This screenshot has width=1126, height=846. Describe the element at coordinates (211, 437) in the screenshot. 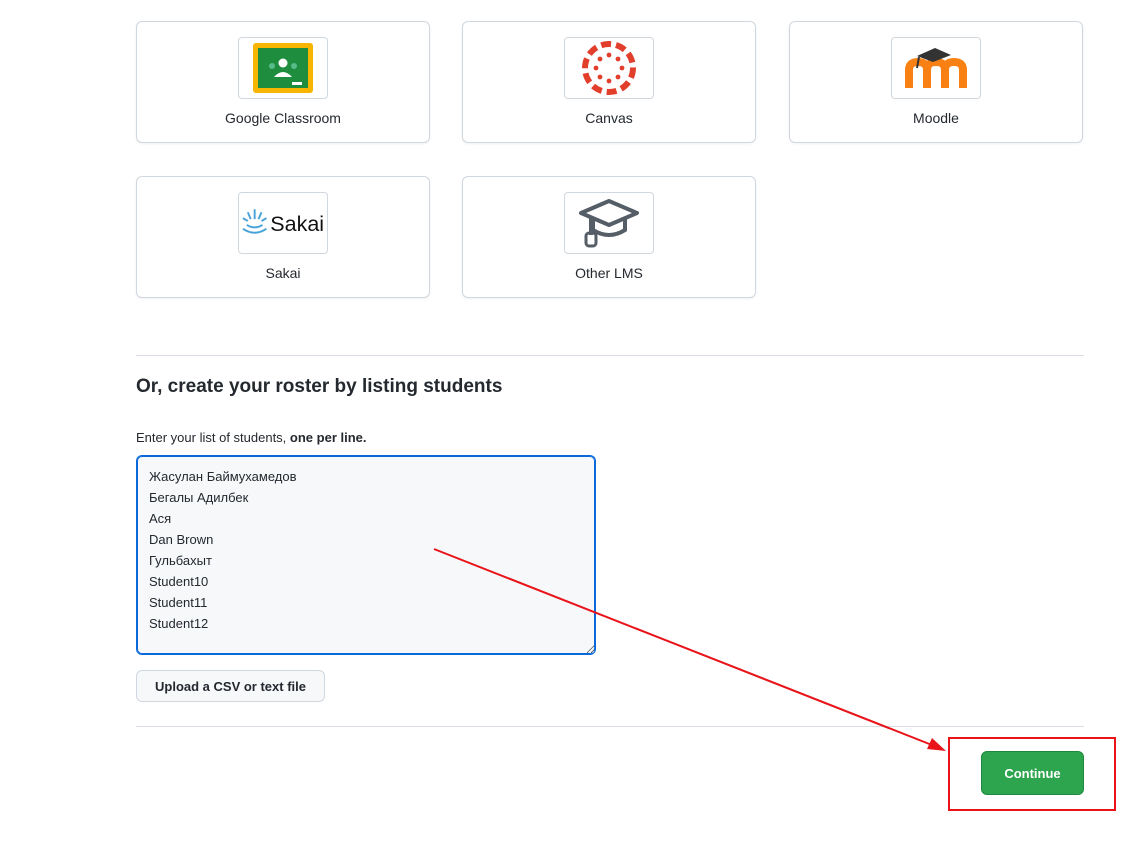

I see `instruction-text: Enter your list of students,` at that location.